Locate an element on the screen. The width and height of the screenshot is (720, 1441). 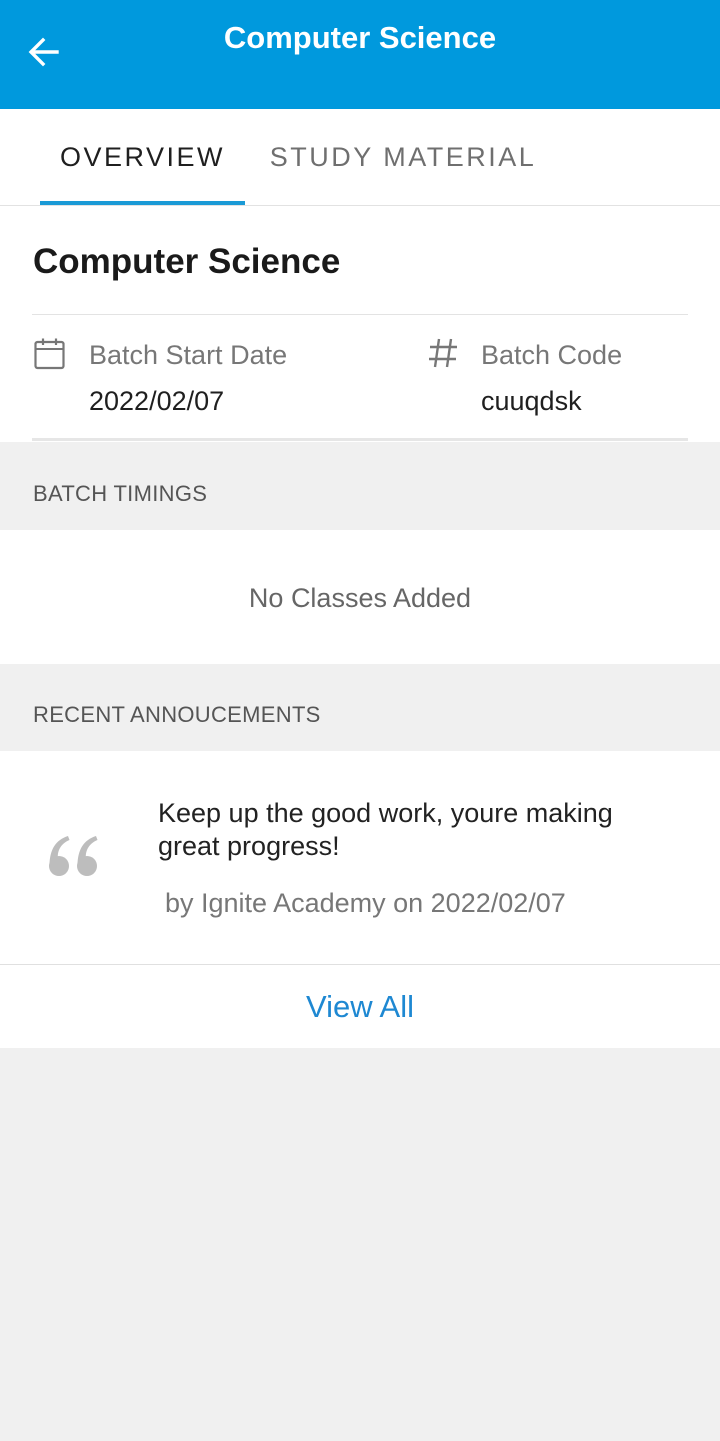
app-bar: Computer Science is located at coordinates (360, 54).